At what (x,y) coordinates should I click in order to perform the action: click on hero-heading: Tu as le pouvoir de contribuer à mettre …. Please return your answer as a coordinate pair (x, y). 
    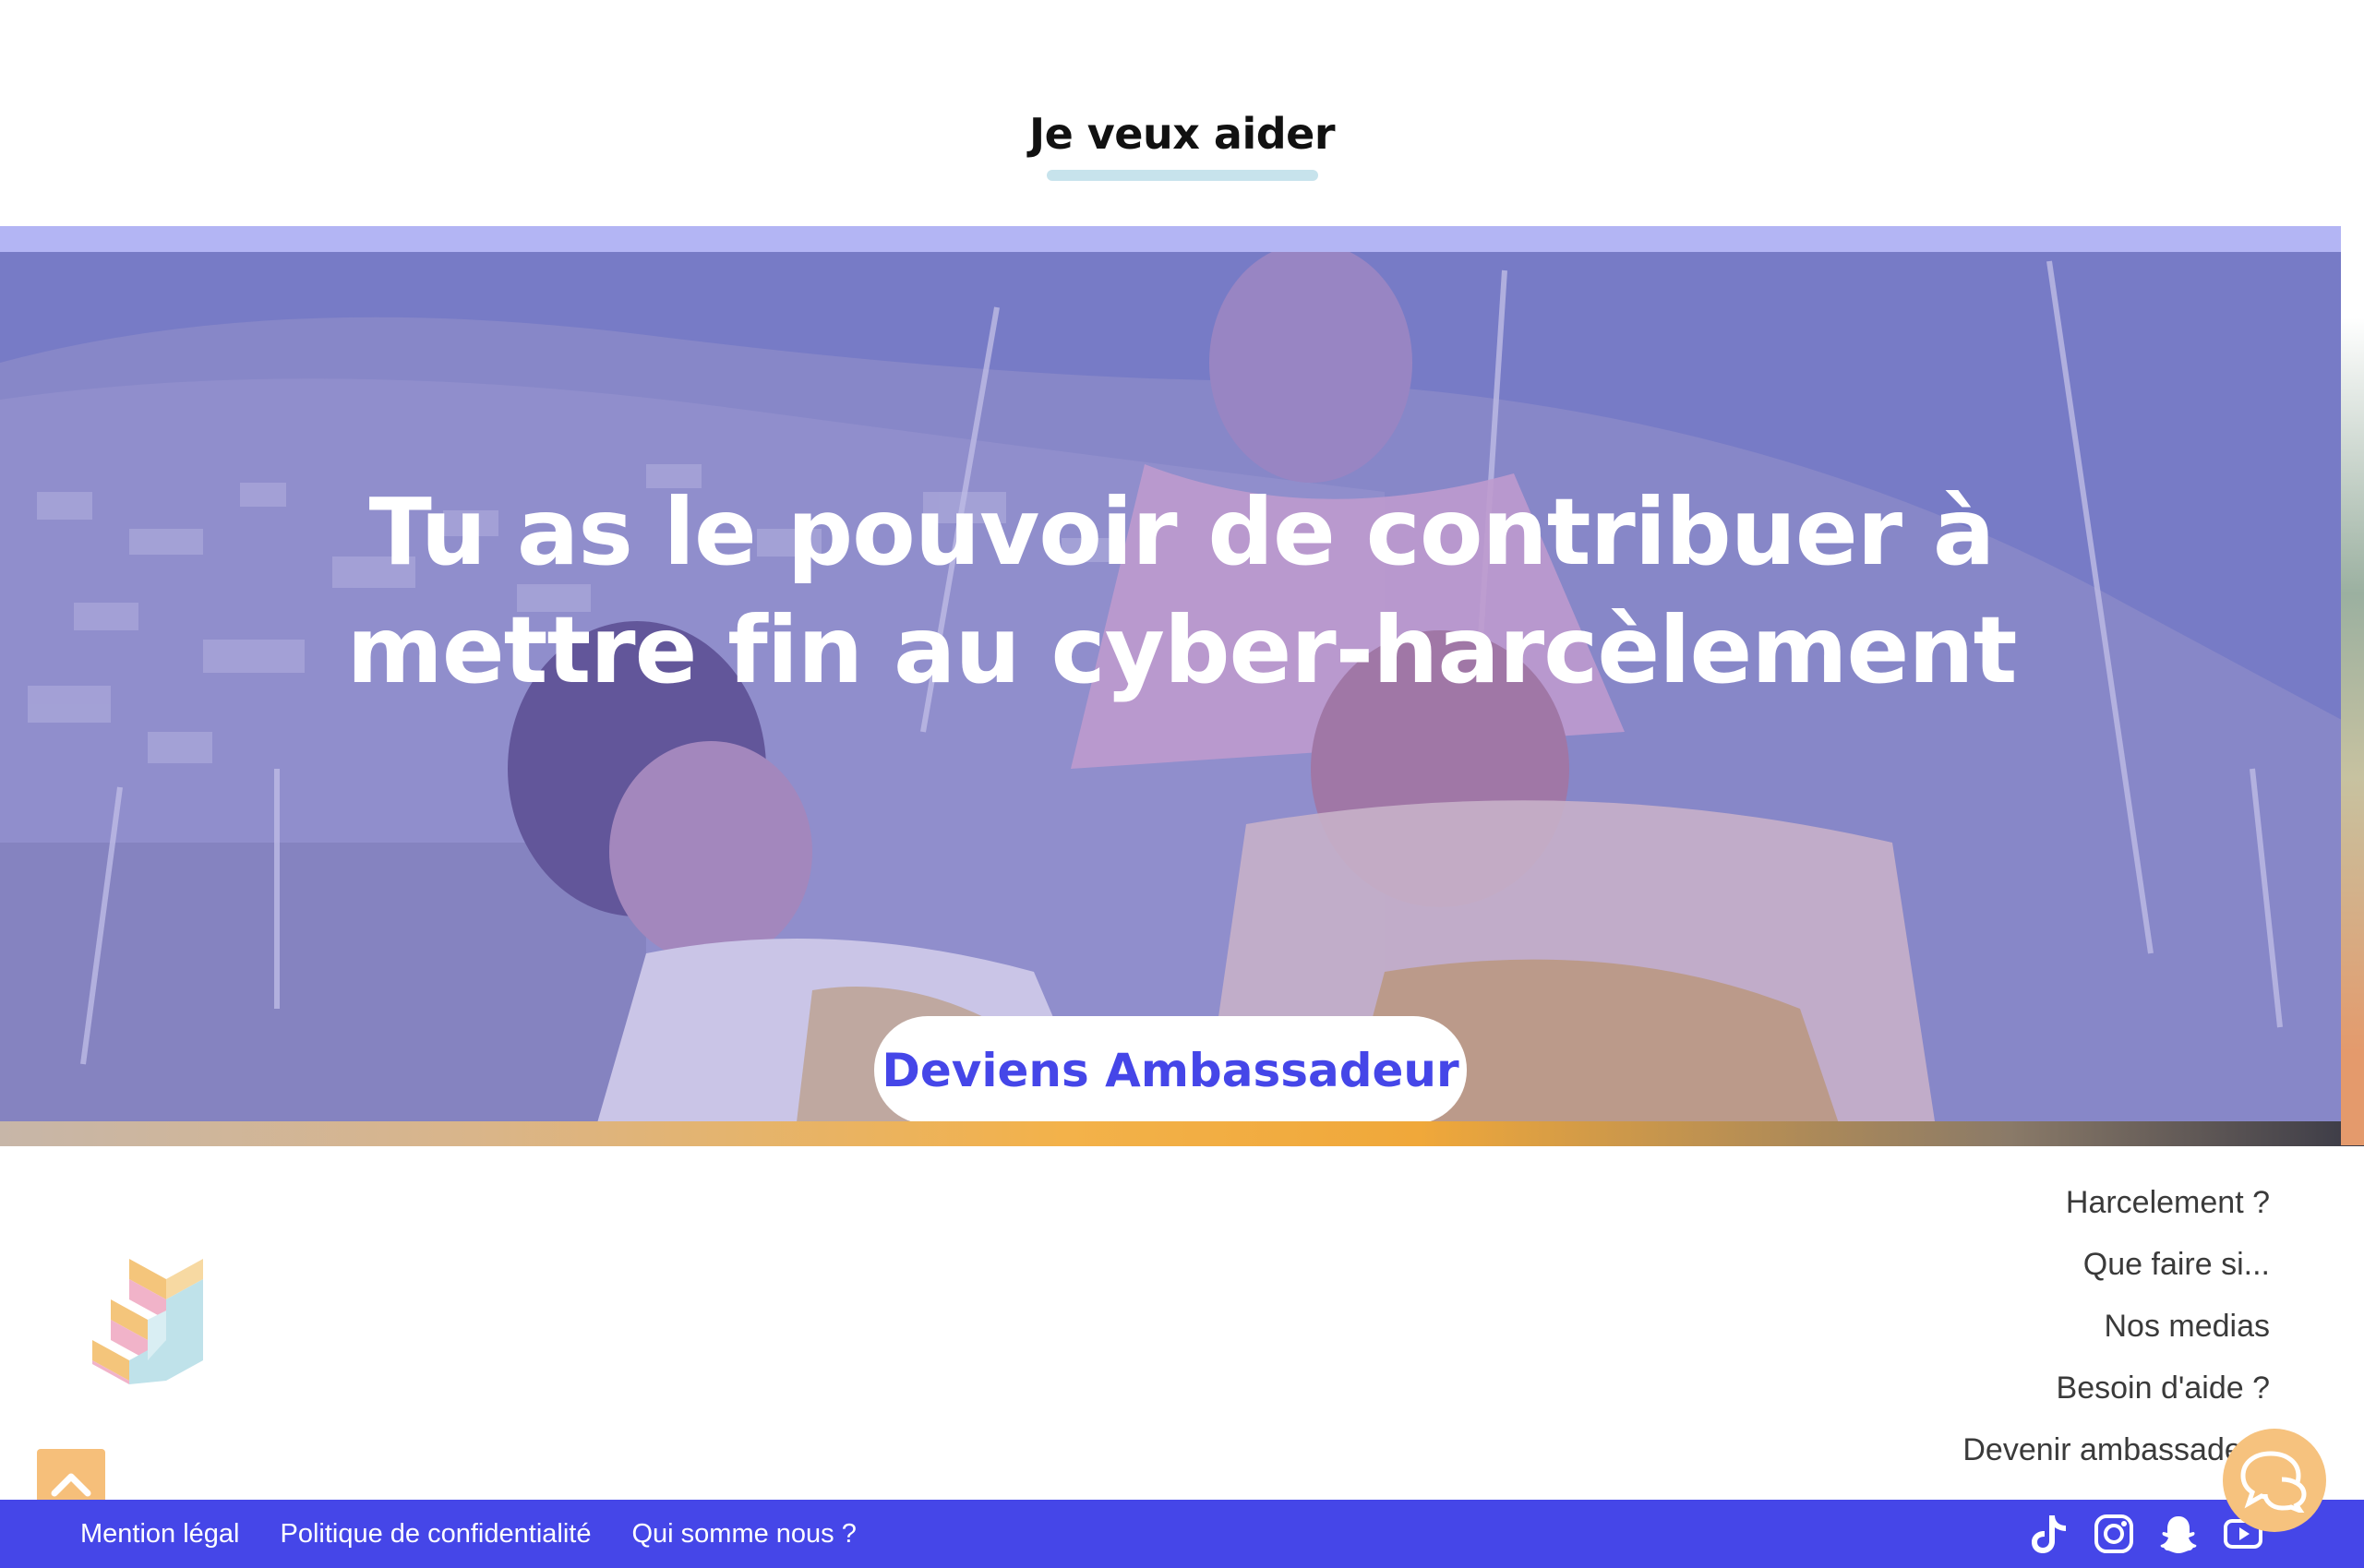
    Looking at the image, I should click on (1182, 591).